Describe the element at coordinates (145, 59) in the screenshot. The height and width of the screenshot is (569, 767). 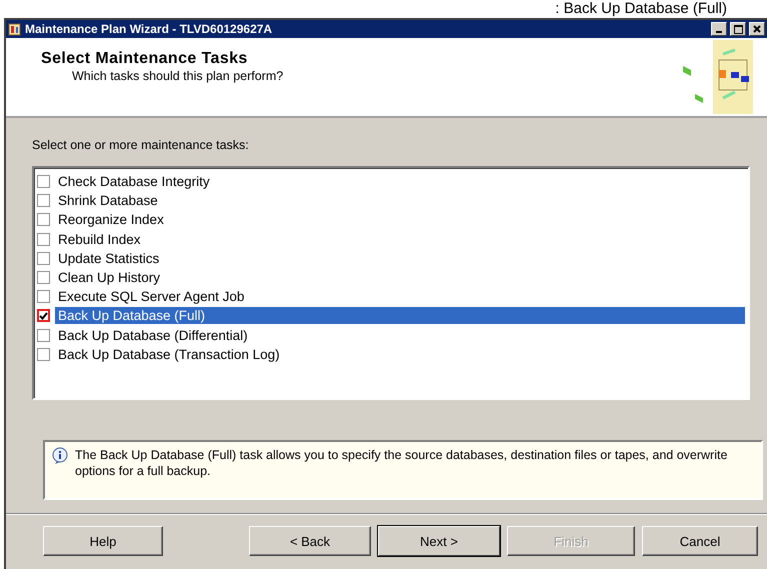
I see `page-title: Select Maintenance Tasks` at that location.